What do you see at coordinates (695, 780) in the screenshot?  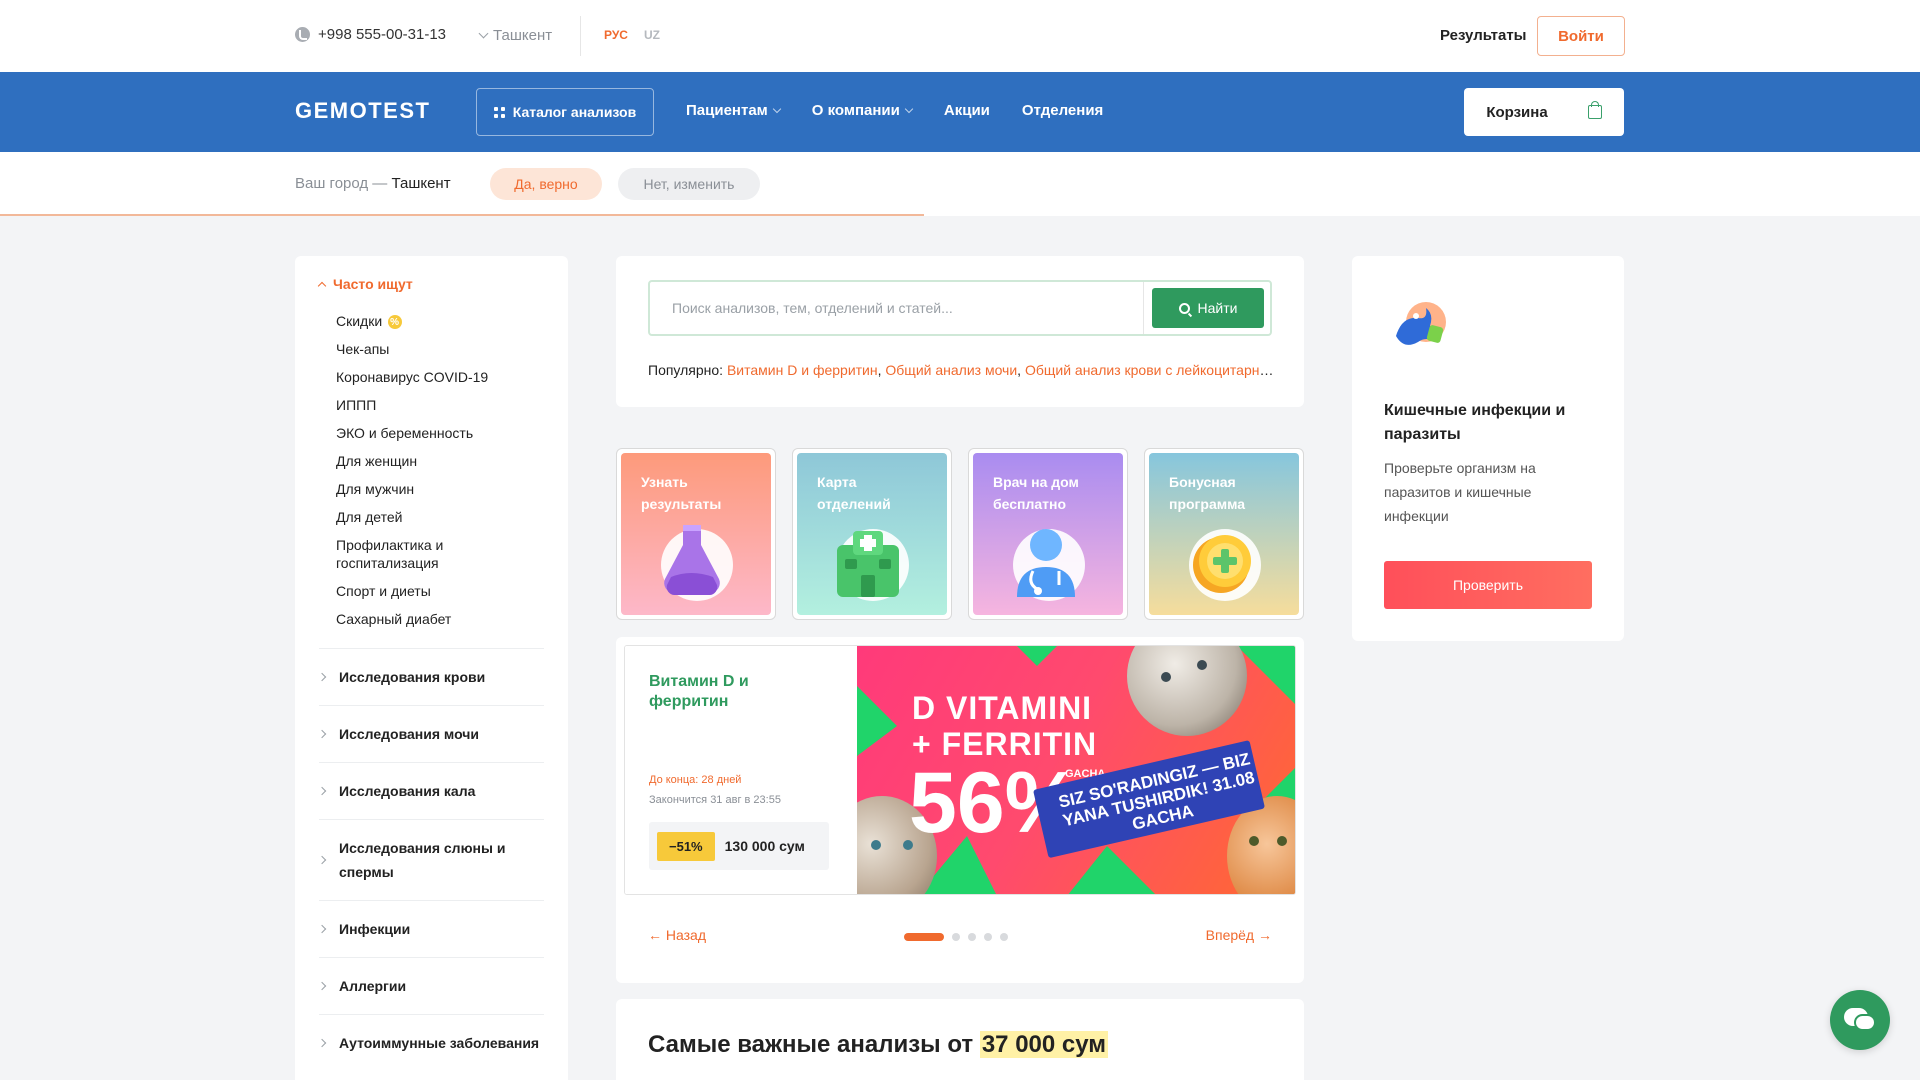 I see `promo-until: До конца: 28 дней` at bounding box center [695, 780].